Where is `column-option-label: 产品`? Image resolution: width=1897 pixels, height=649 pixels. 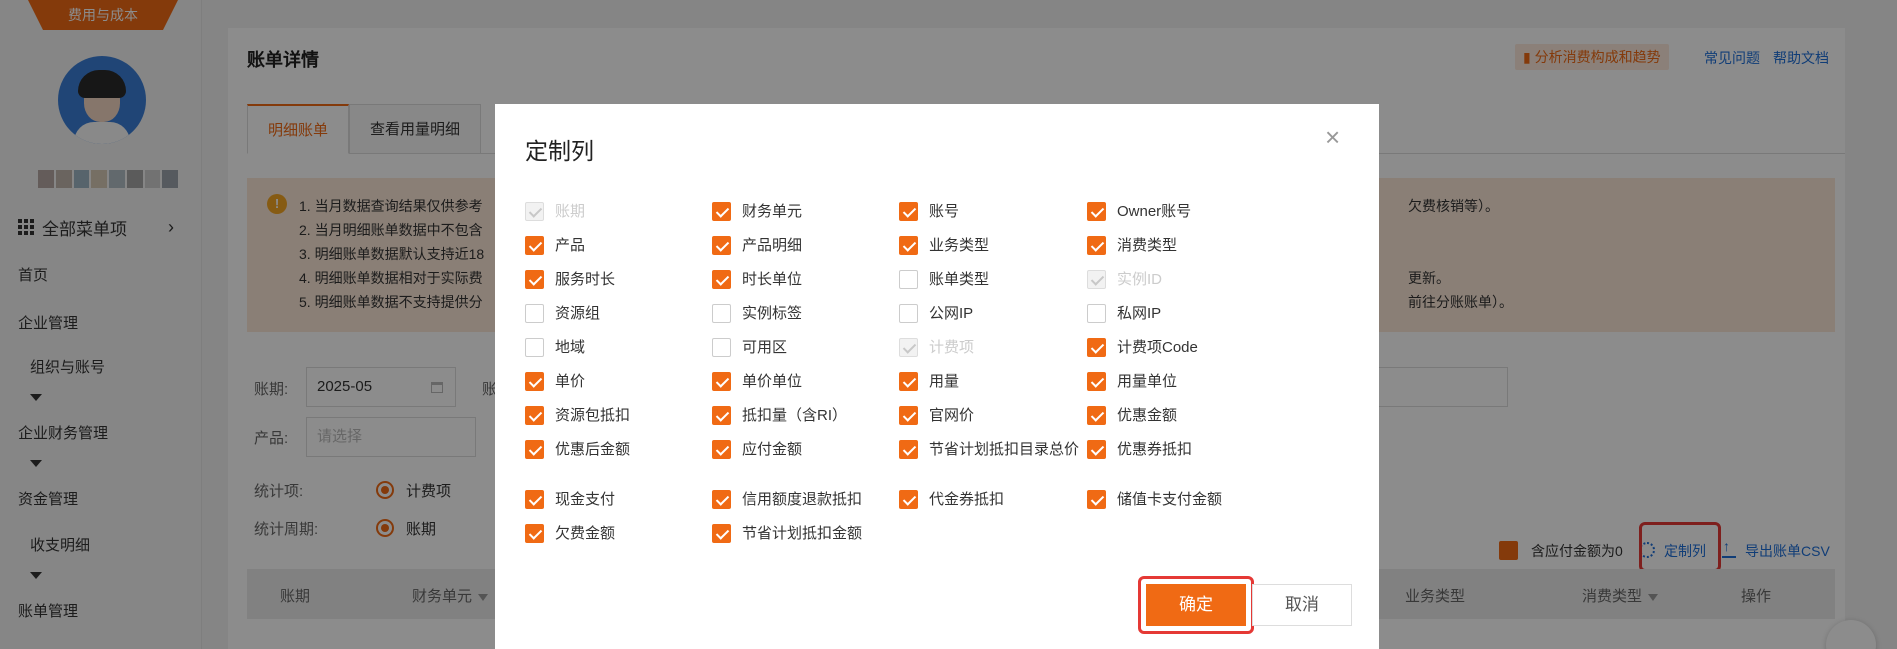 column-option-label: 产品 is located at coordinates (570, 245).